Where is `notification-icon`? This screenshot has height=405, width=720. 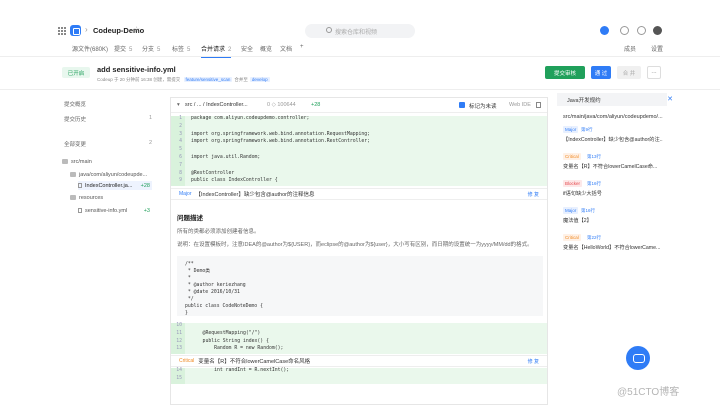
notification-icon is located at coordinates (604, 30).